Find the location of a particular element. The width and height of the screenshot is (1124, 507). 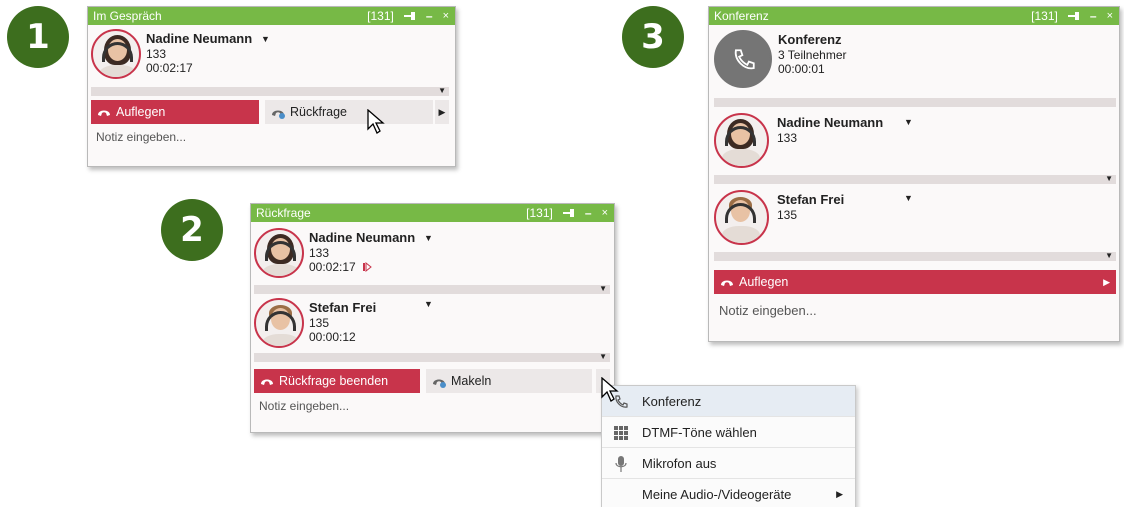

menu-item-devices: Meine Audio-/Videogeräte ▶ is located at coordinates (728, 493).